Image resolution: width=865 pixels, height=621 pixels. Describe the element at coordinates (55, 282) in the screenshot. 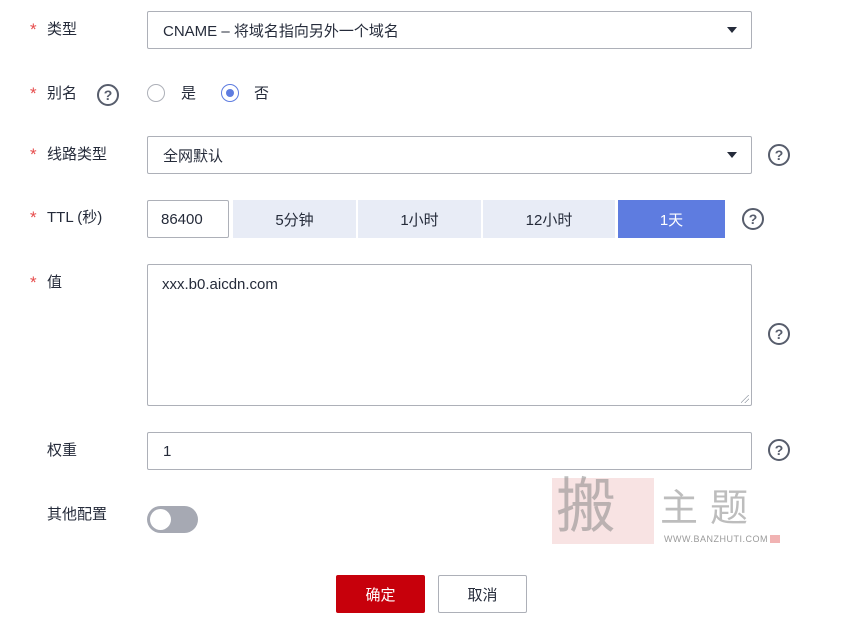

I see `value-label: 值` at that location.